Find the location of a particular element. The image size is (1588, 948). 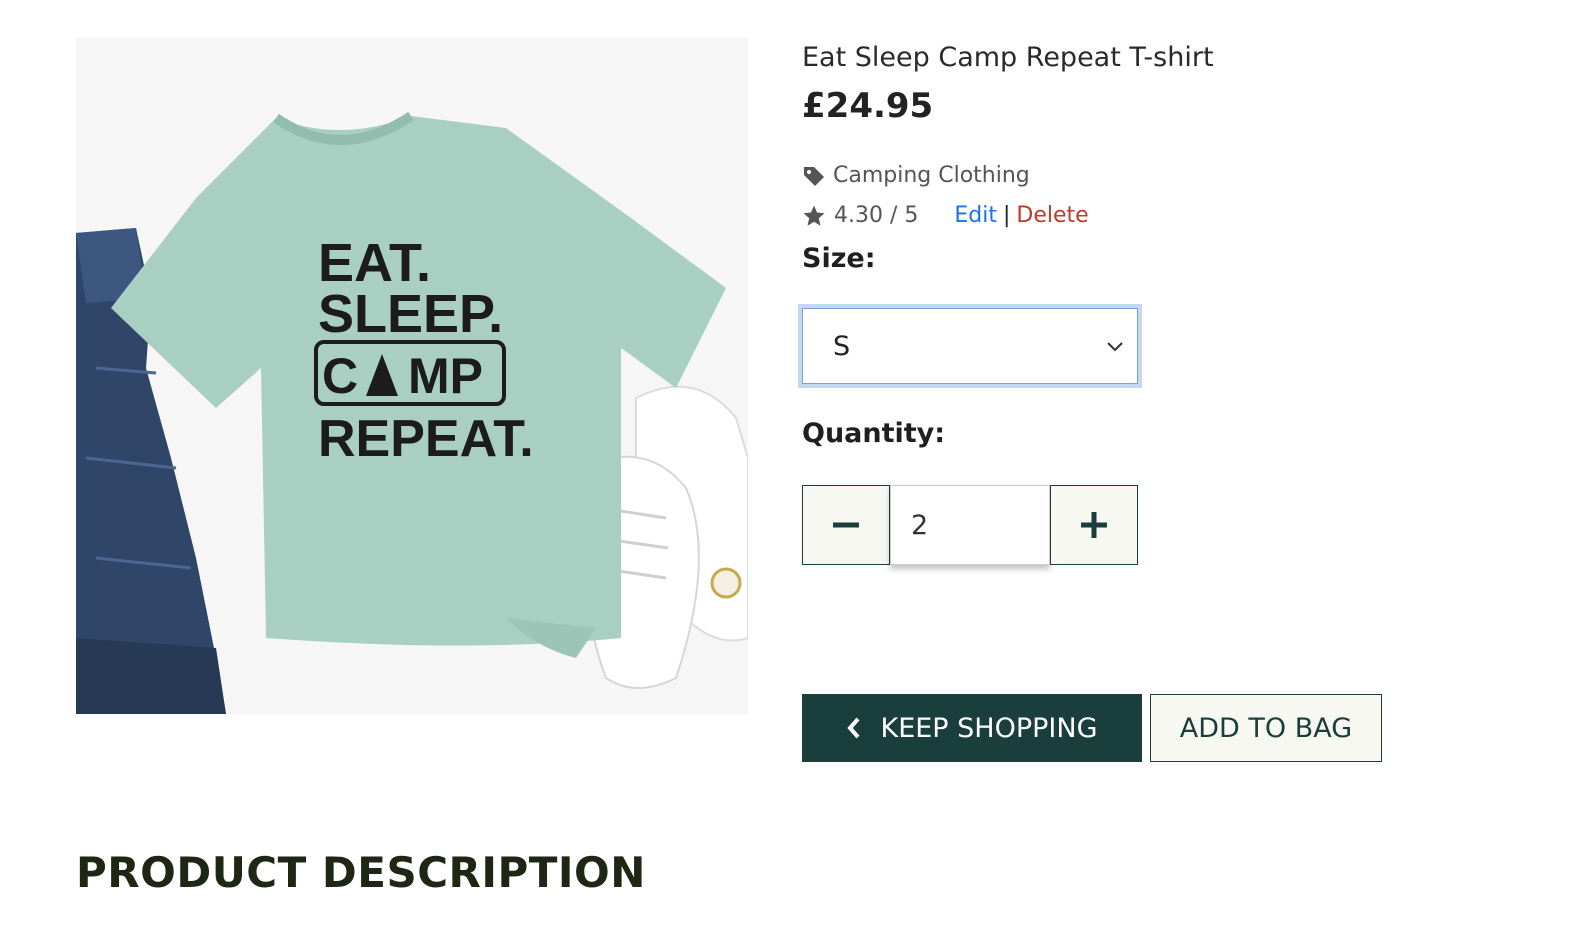

add-to-bag-label: ADD TO BAG is located at coordinates (1266, 728).